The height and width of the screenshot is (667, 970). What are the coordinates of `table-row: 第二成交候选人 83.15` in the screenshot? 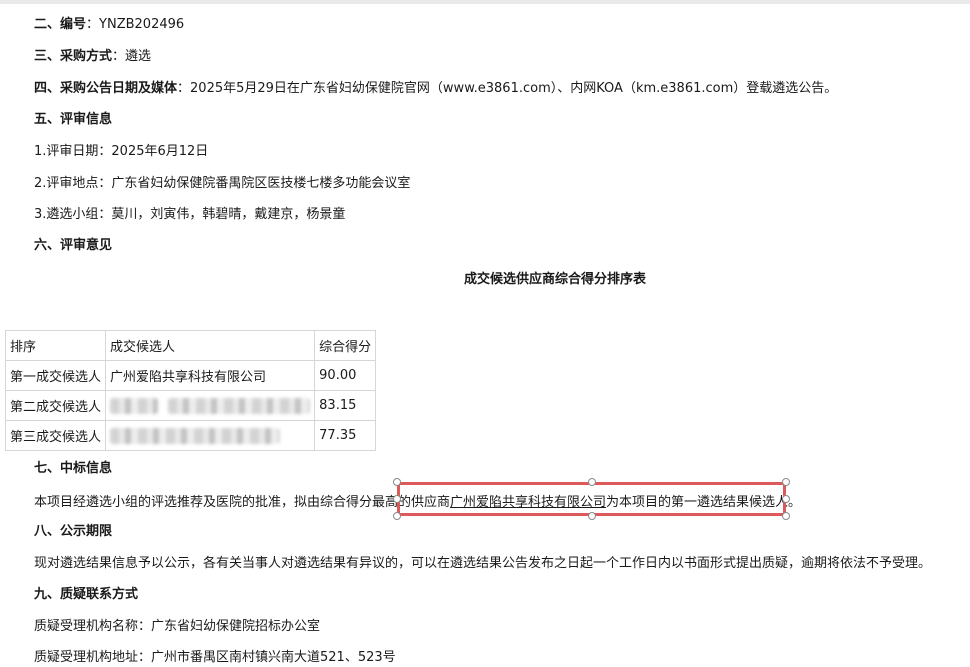 It's located at (190, 405).